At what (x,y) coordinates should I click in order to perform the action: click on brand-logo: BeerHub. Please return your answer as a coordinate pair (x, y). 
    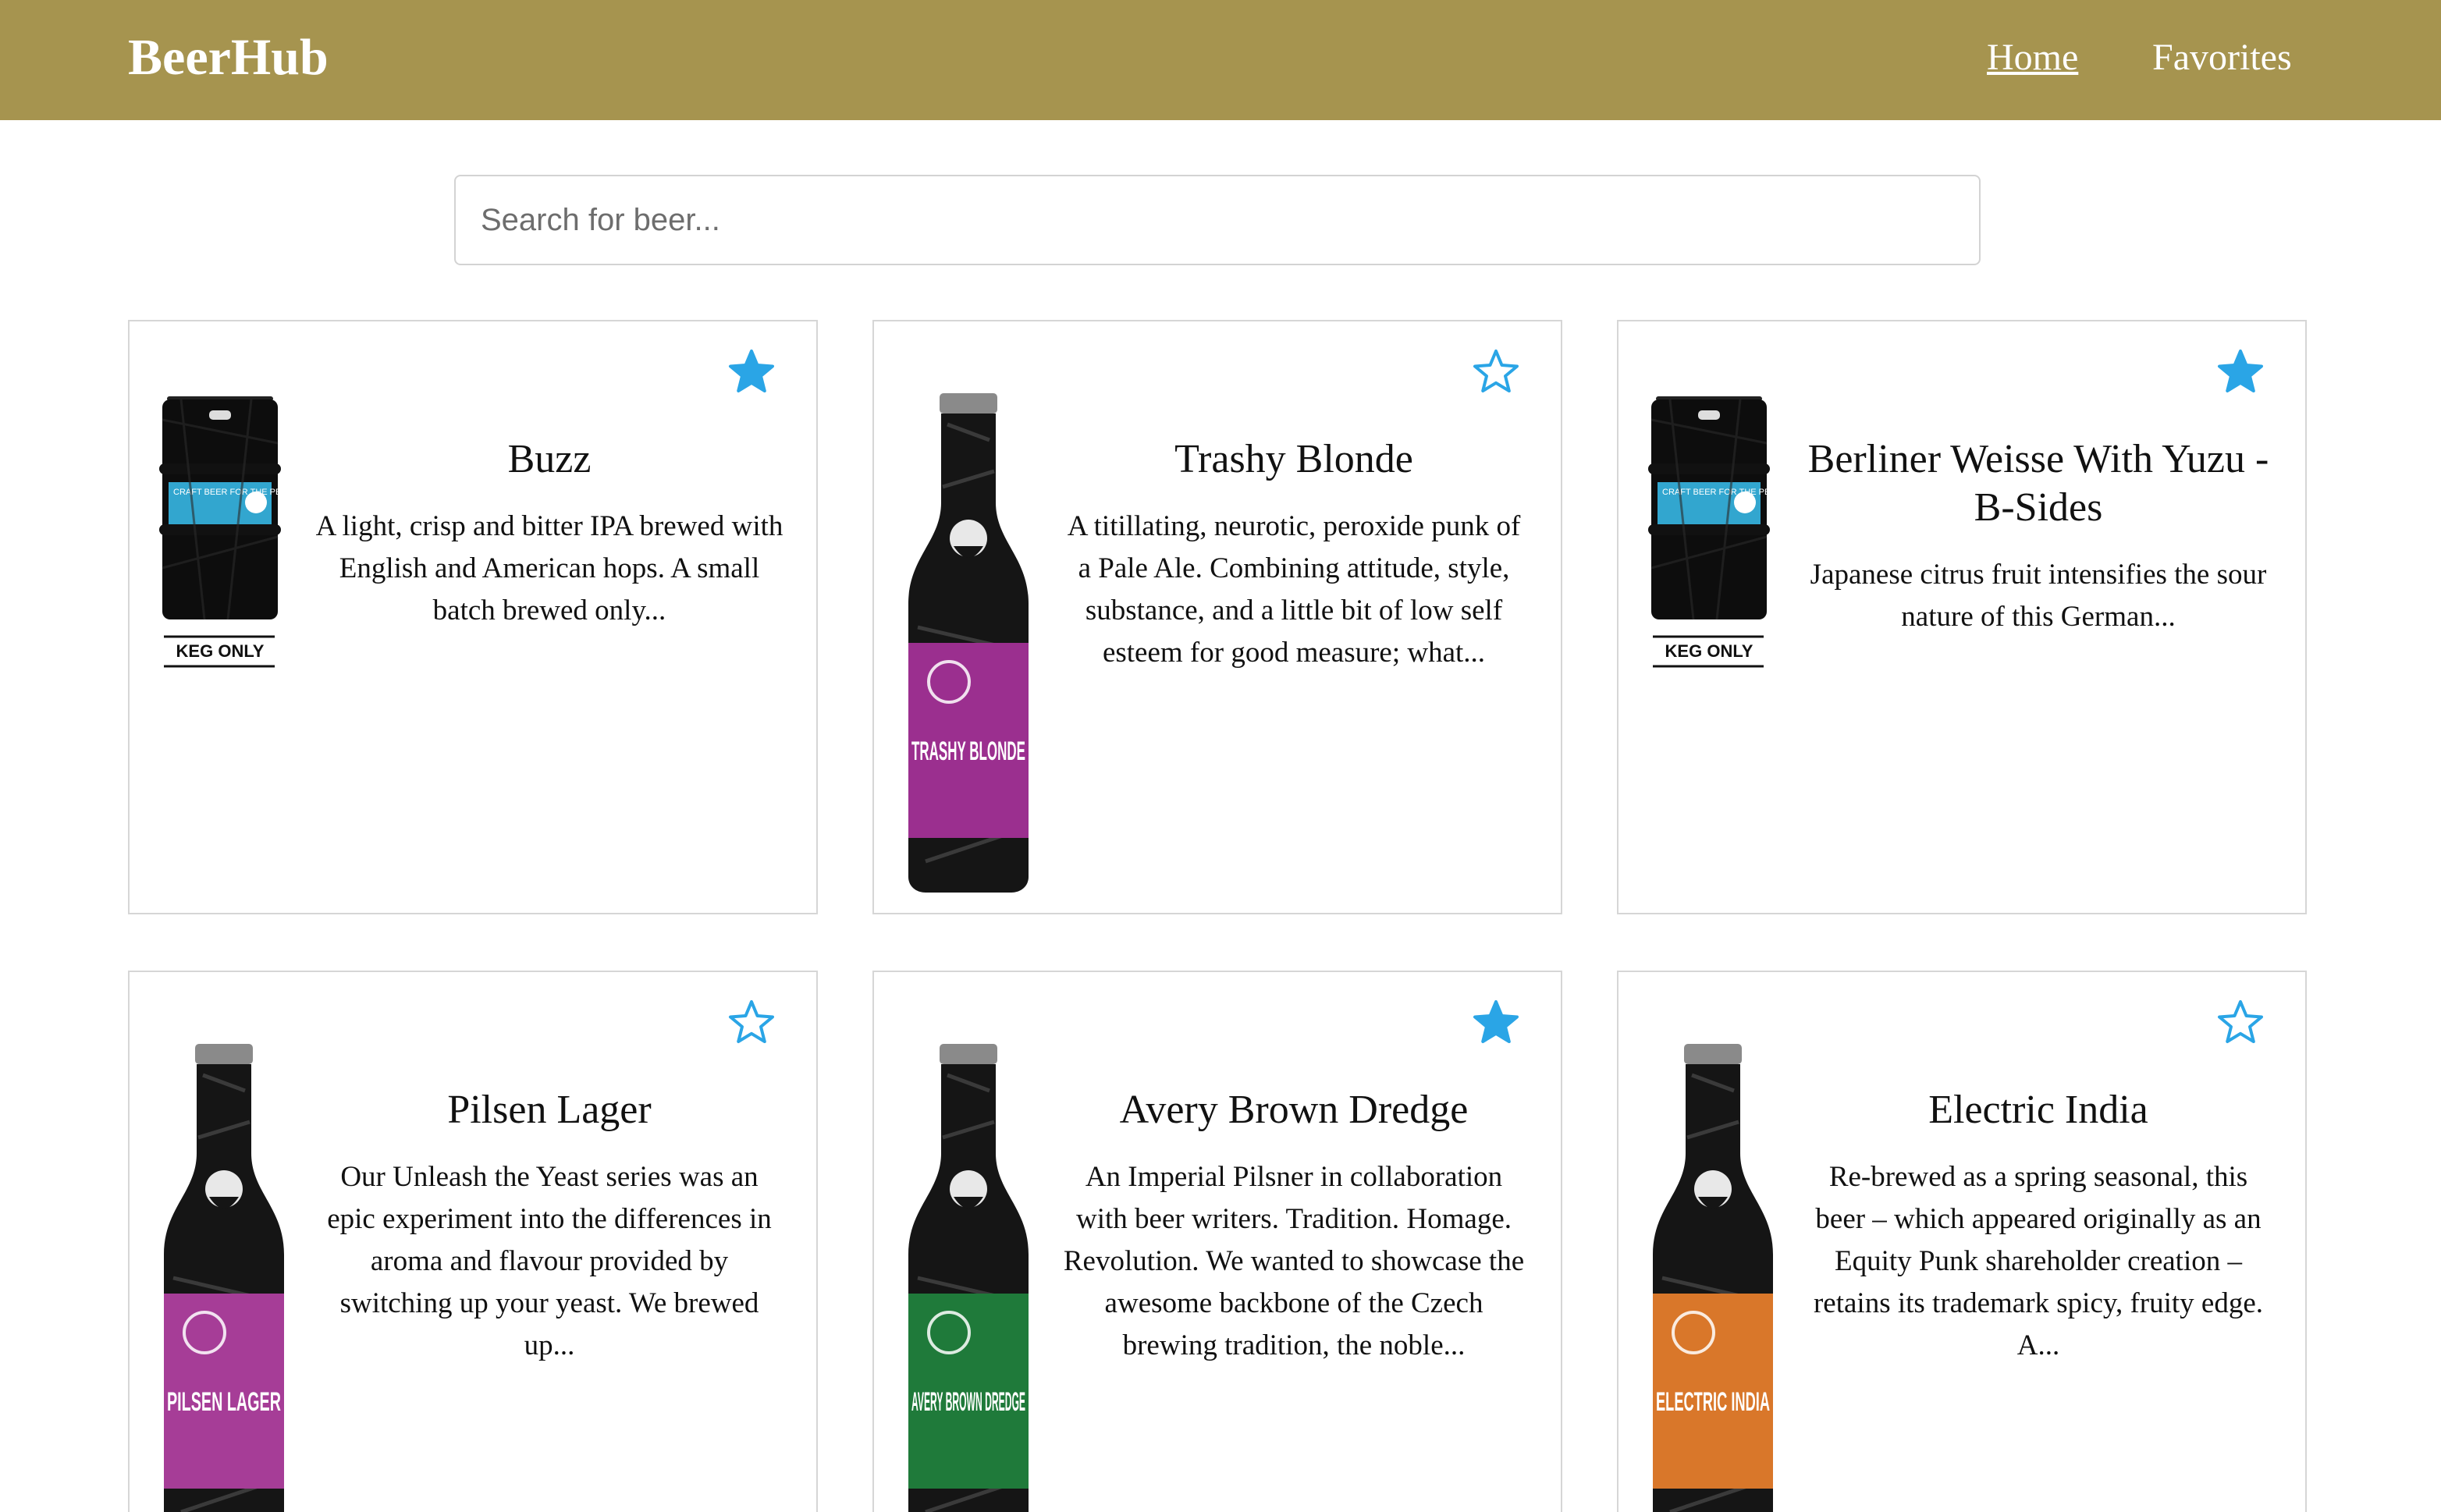
    Looking at the image, I should click on (228, 58).